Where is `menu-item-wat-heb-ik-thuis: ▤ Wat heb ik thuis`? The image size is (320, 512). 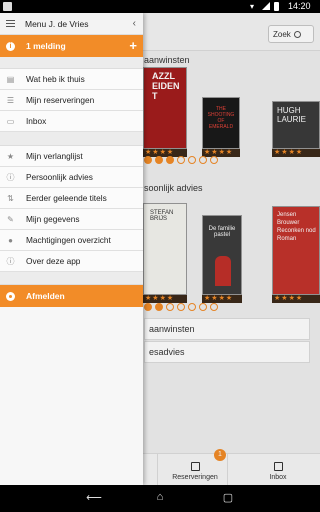 menu-item-wat-heb-ik-thuis: ▤ Wat heb ik thuis is located at coordinates (71, 79).